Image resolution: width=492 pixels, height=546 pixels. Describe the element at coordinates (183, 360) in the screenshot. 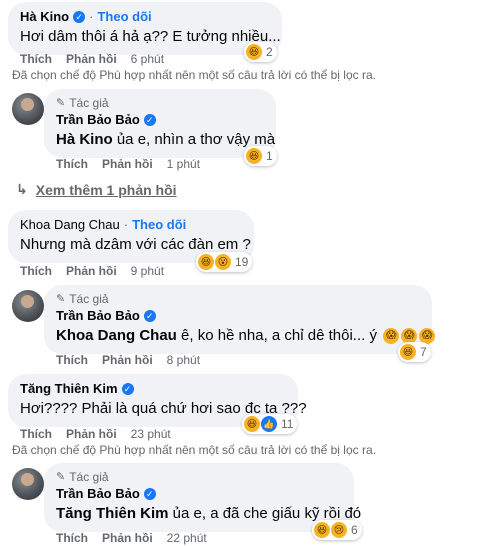

I see `timestamp: 8 phút` at that location.